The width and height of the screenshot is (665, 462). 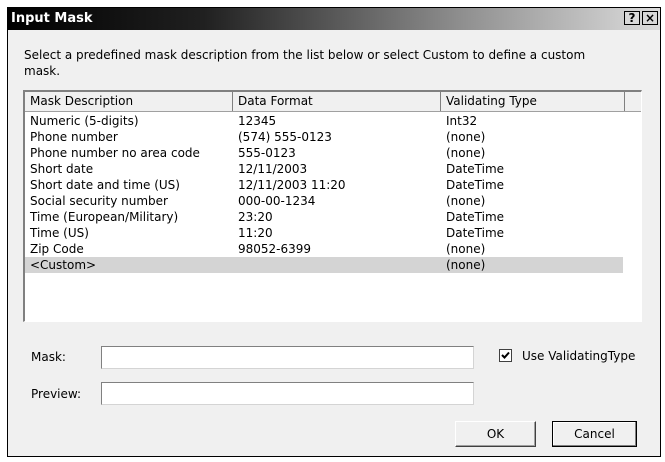 I want to click on use-validating-type-label: Use ValidatingType, so click(x=578, y=356).